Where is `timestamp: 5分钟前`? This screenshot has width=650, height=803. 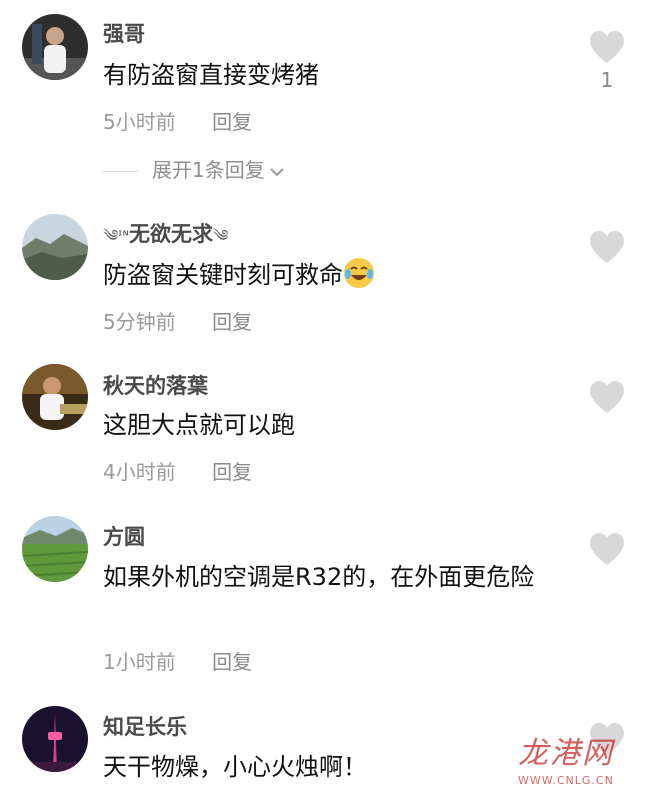
timestamp: 5分钟前 is located at coordinates (139, 322).